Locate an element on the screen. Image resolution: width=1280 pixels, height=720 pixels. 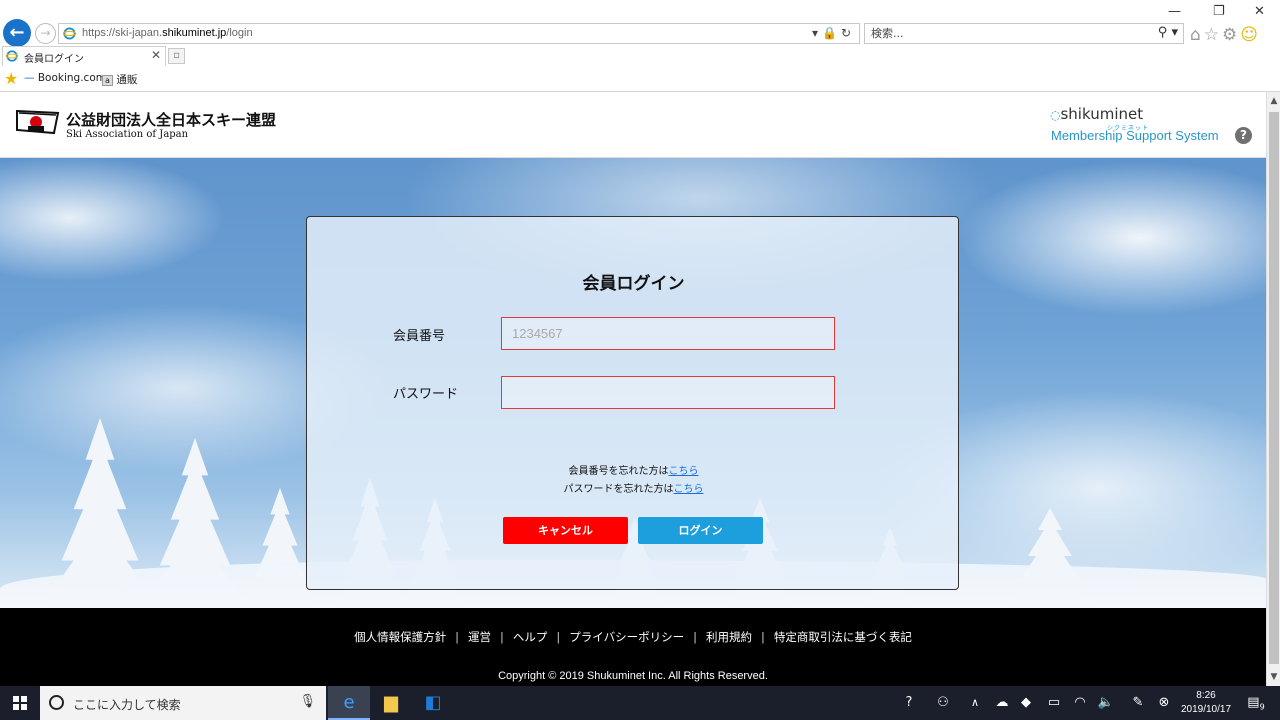
minimize-icon: — is located at coordinates (1174, 11).